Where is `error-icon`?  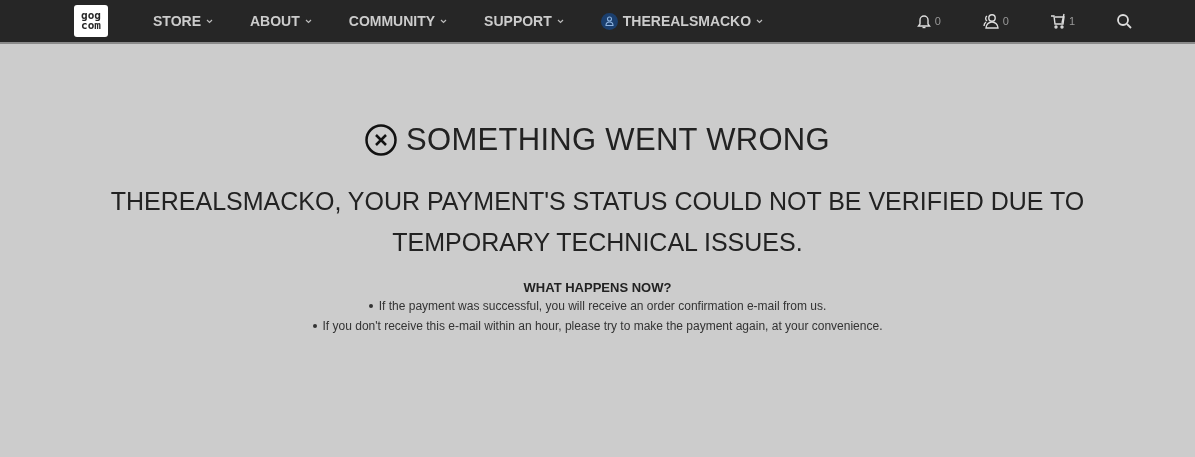 error-icon is located at coordinates (381, 140).